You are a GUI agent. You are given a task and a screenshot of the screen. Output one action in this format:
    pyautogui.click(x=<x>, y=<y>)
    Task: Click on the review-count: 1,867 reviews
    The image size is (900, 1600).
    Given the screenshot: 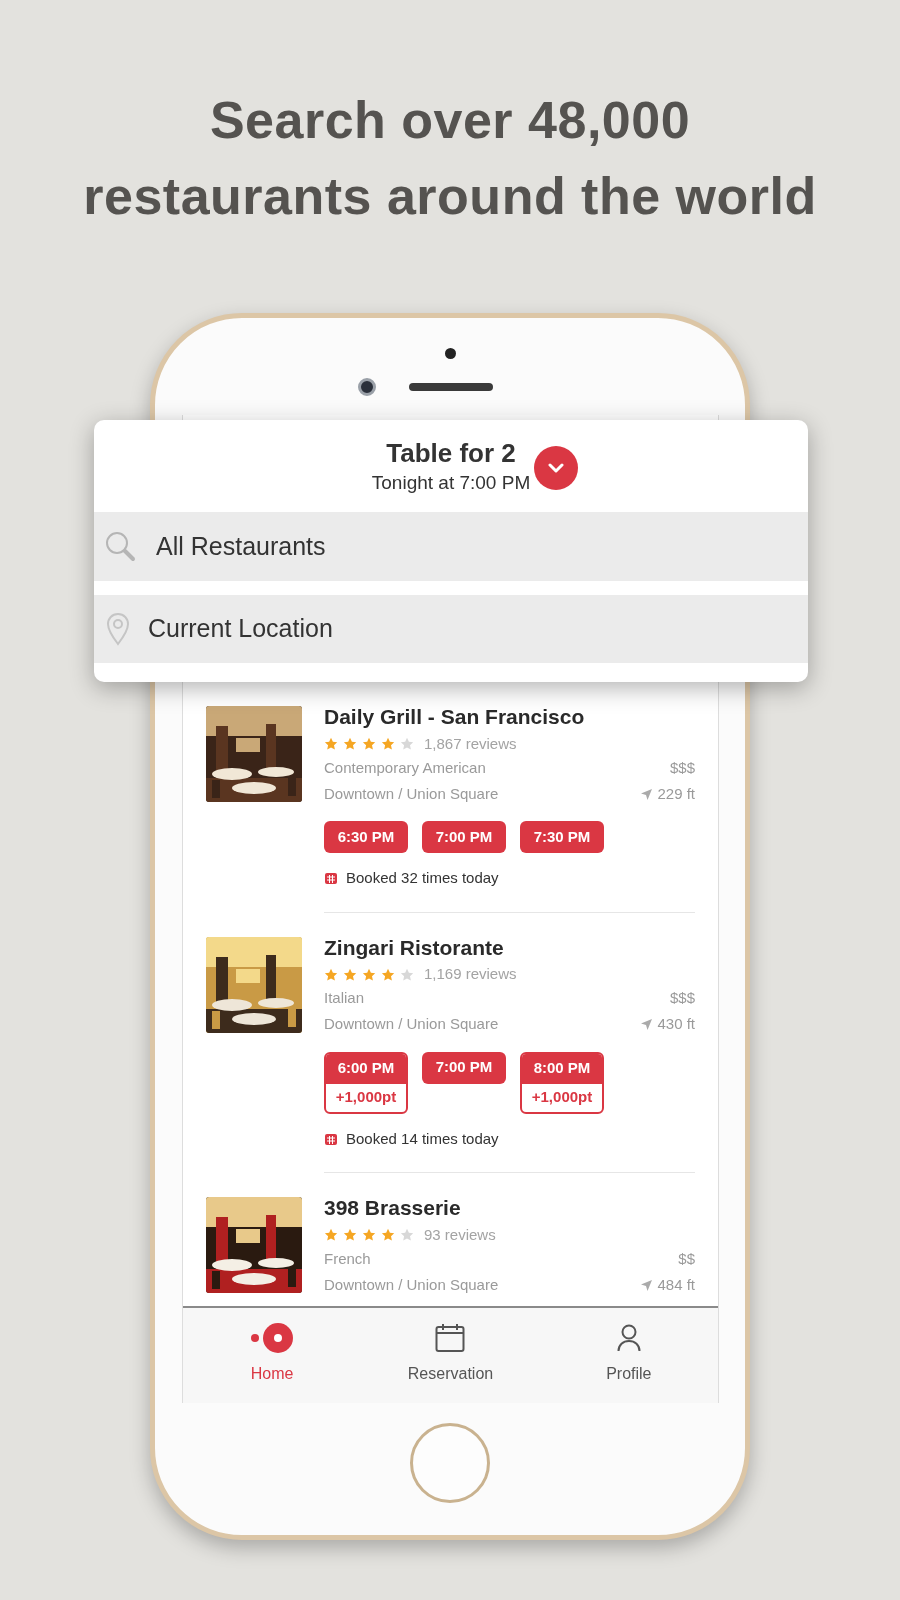 What is the action you would take?
    pyautogui.click(x=470, y=743)
    